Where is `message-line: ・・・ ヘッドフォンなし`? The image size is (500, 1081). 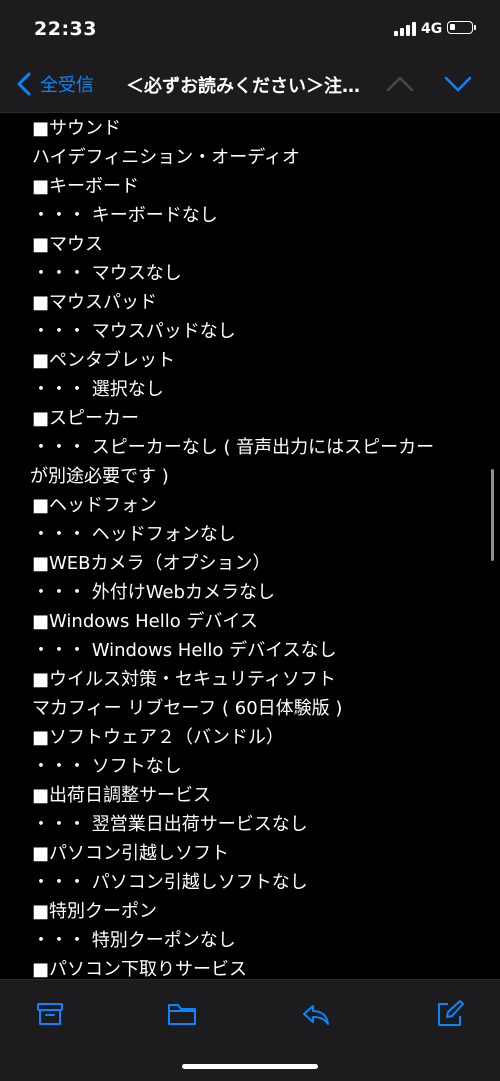 message-line: ・・・ ヘッドフォンなし is located at coordinates (134, 534).